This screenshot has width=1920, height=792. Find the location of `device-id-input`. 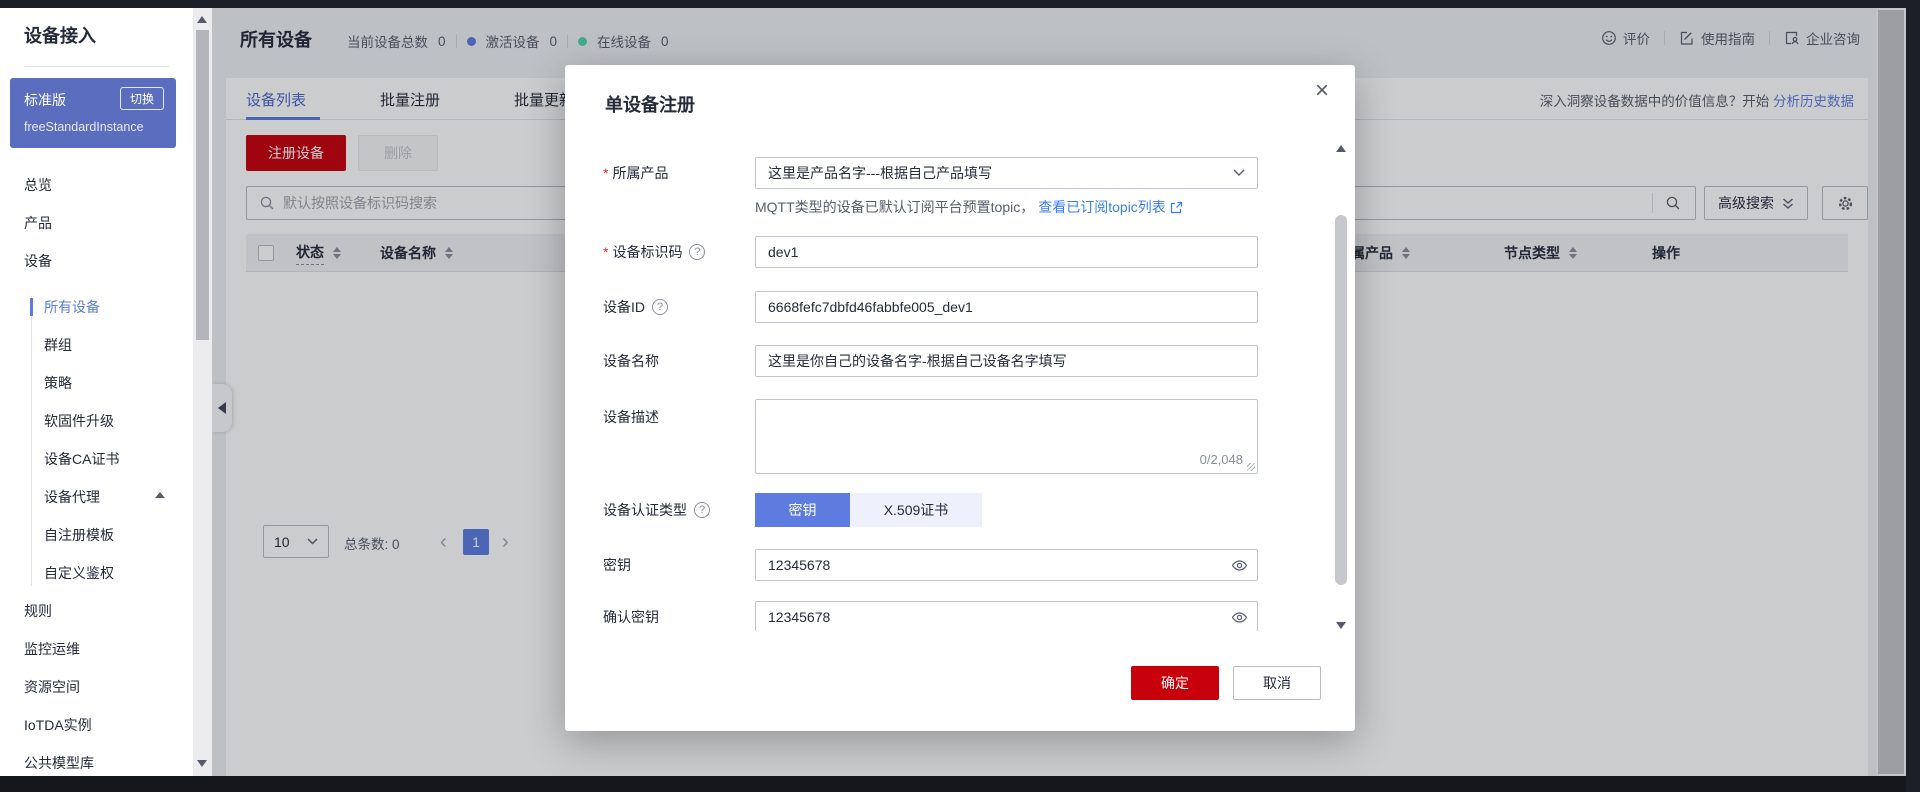

device-id-input is located at coordinates (1006, 307).